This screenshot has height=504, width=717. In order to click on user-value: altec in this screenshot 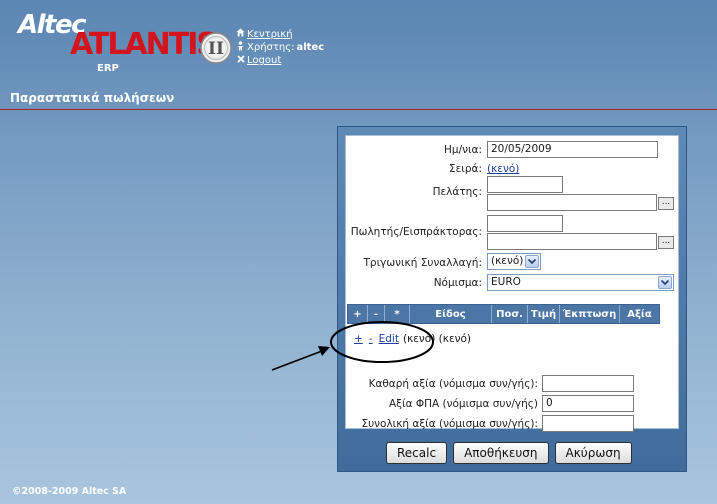, I will do `click(310, 47)`.